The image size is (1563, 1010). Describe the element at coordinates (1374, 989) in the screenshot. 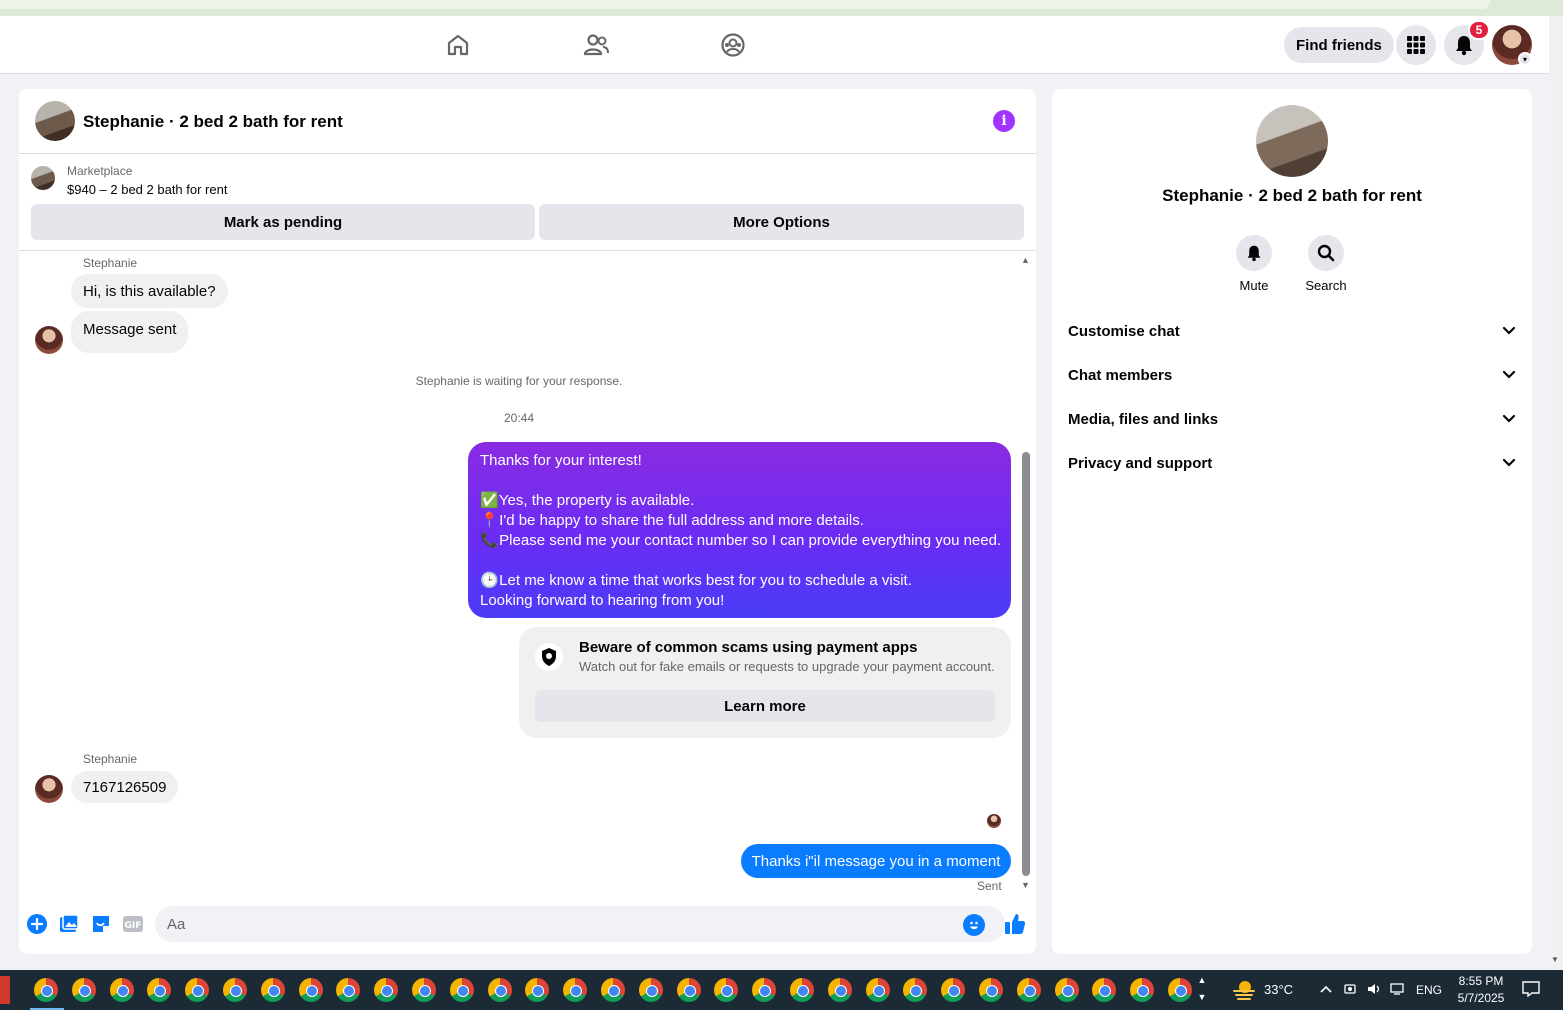

I see `volume-icon` at that location.